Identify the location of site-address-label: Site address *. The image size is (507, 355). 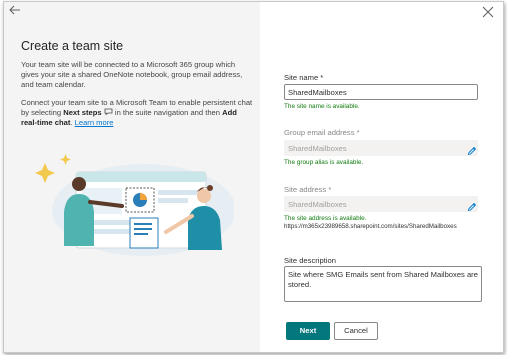
(308, 189).